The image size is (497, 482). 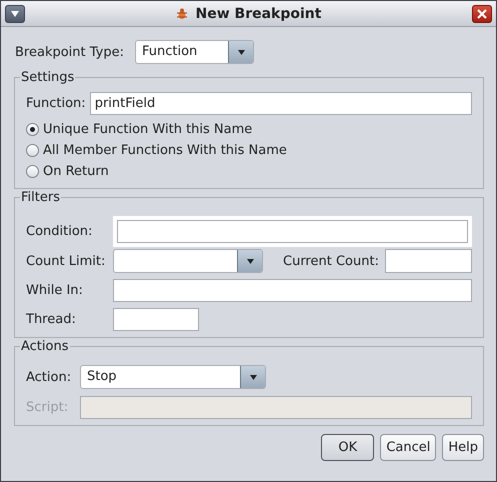 I want to click on cancel-button: Cancel, so click(x=408, y=447).